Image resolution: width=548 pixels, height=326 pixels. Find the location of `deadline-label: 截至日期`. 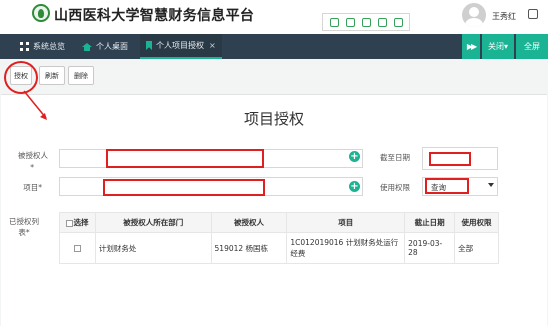

deadline-label: 截至日期 is located at coordinates (395, 157).